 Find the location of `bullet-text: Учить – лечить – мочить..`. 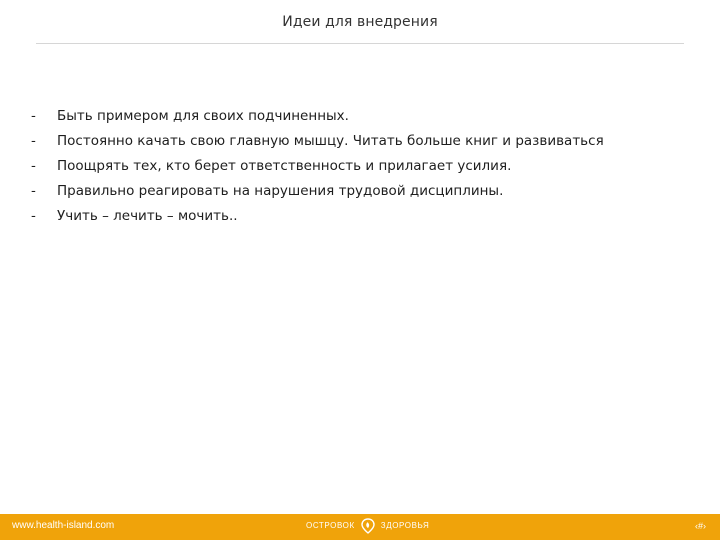

bullet-text: Учить – лечить – мочить.. is located at coordinates (147, 216).